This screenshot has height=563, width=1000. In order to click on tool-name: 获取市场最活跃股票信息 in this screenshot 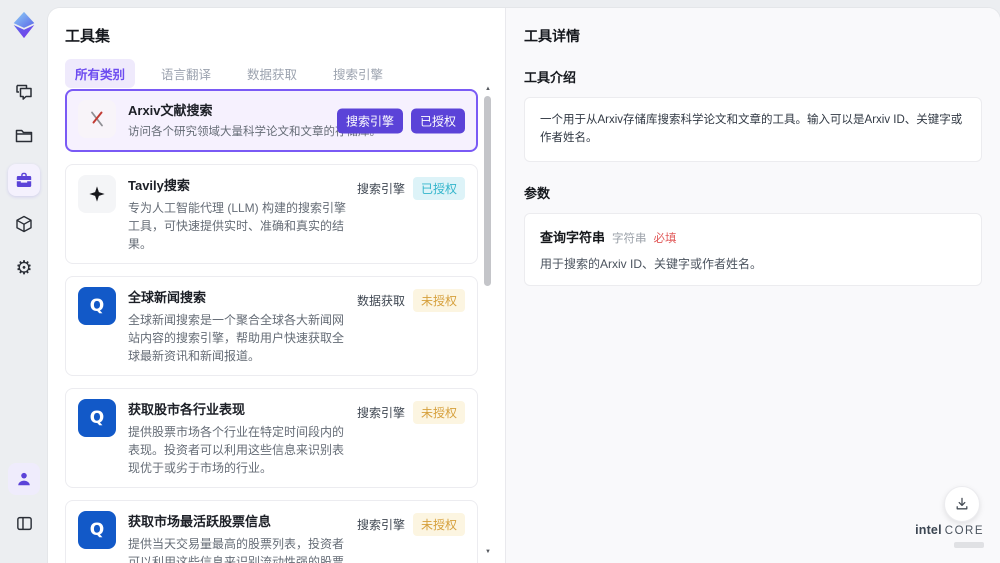, I will do `click(200, 522)`.